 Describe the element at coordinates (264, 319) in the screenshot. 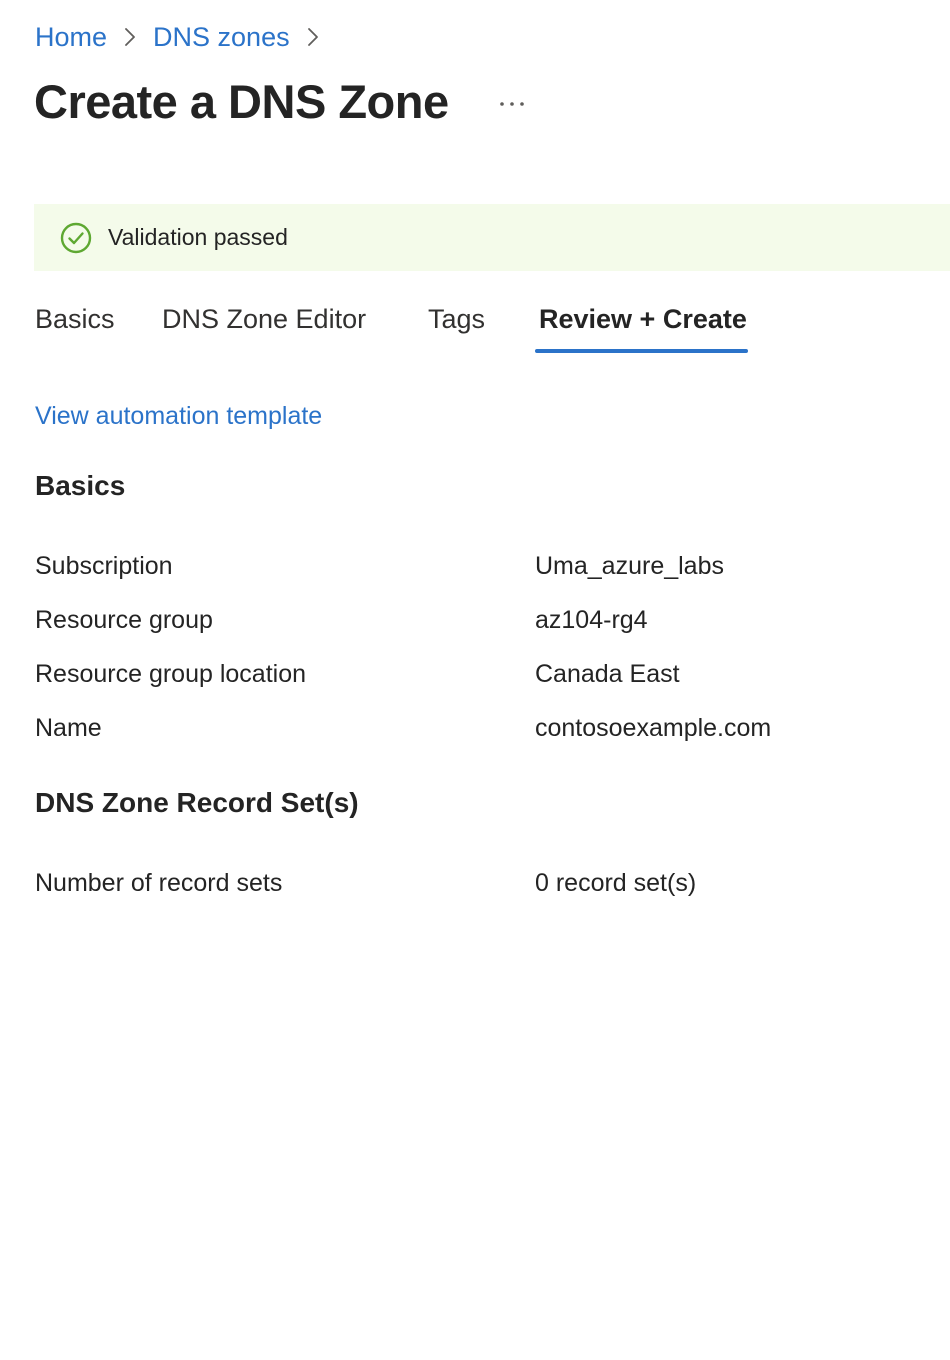

I see `tab-dns-zone-editor: DNS Zone Editor` at that location.